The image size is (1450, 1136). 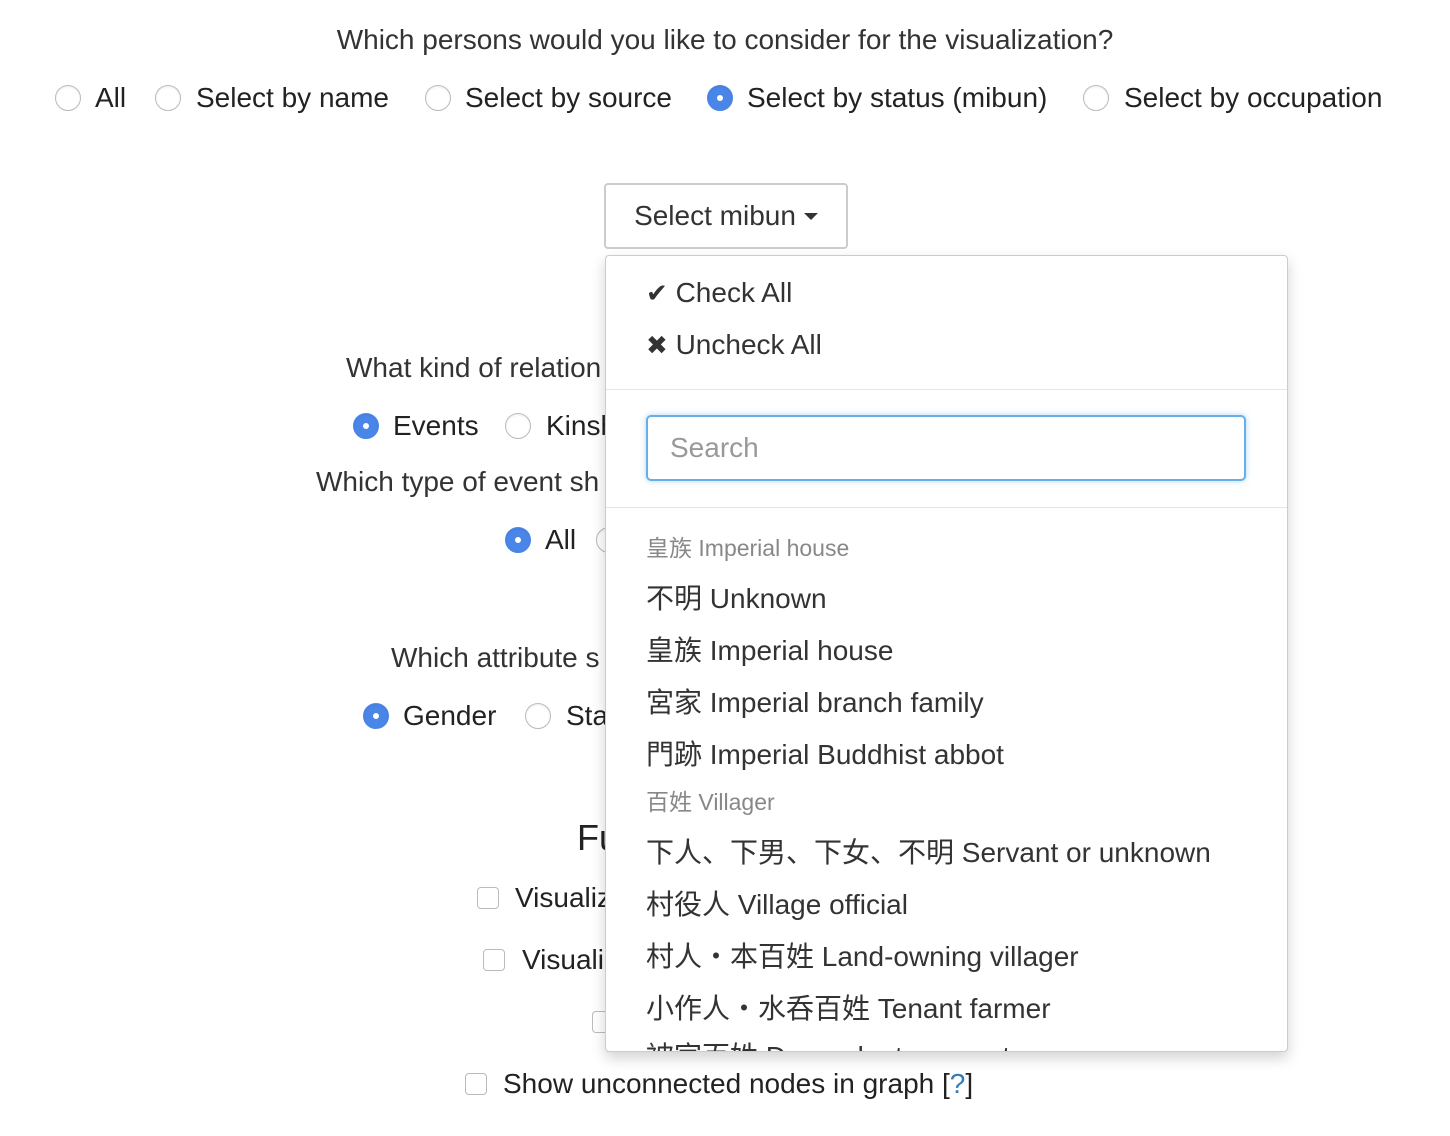 I want to click on attribute-question: Which attribute s, so click(x=495, y=657).